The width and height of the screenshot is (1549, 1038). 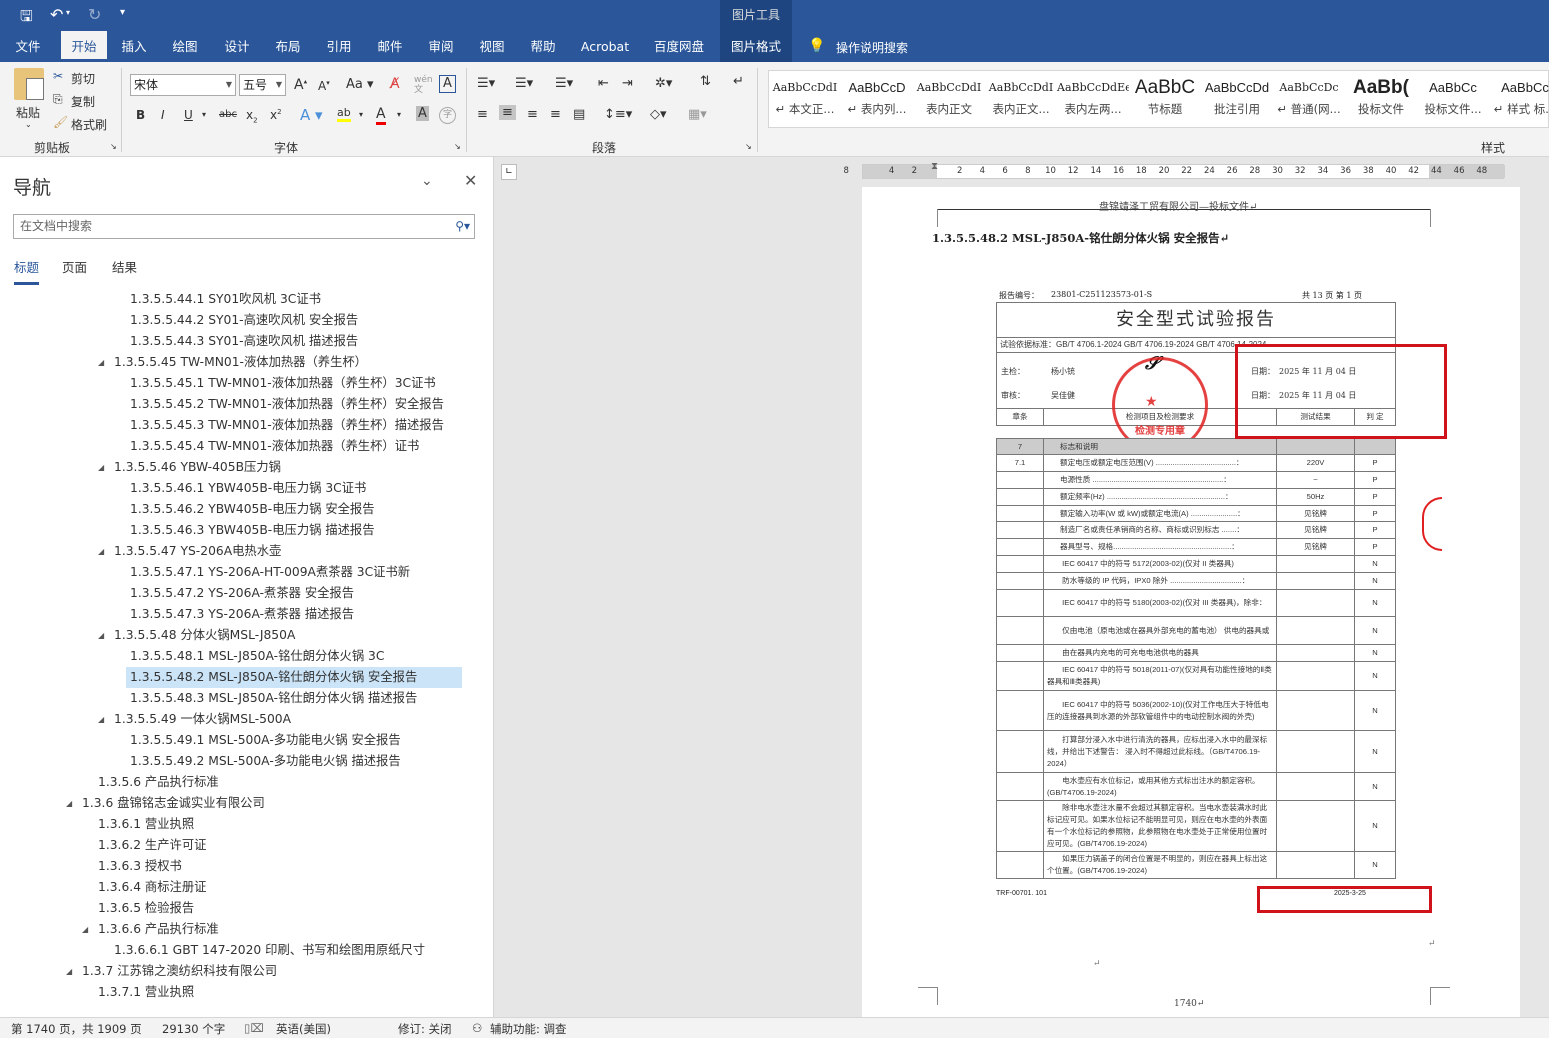 What do you see at coordinates (618, 114) in the screenshot?
I see `line-spacing-icon: ↕≡▾` at bounding box center [618, 114].